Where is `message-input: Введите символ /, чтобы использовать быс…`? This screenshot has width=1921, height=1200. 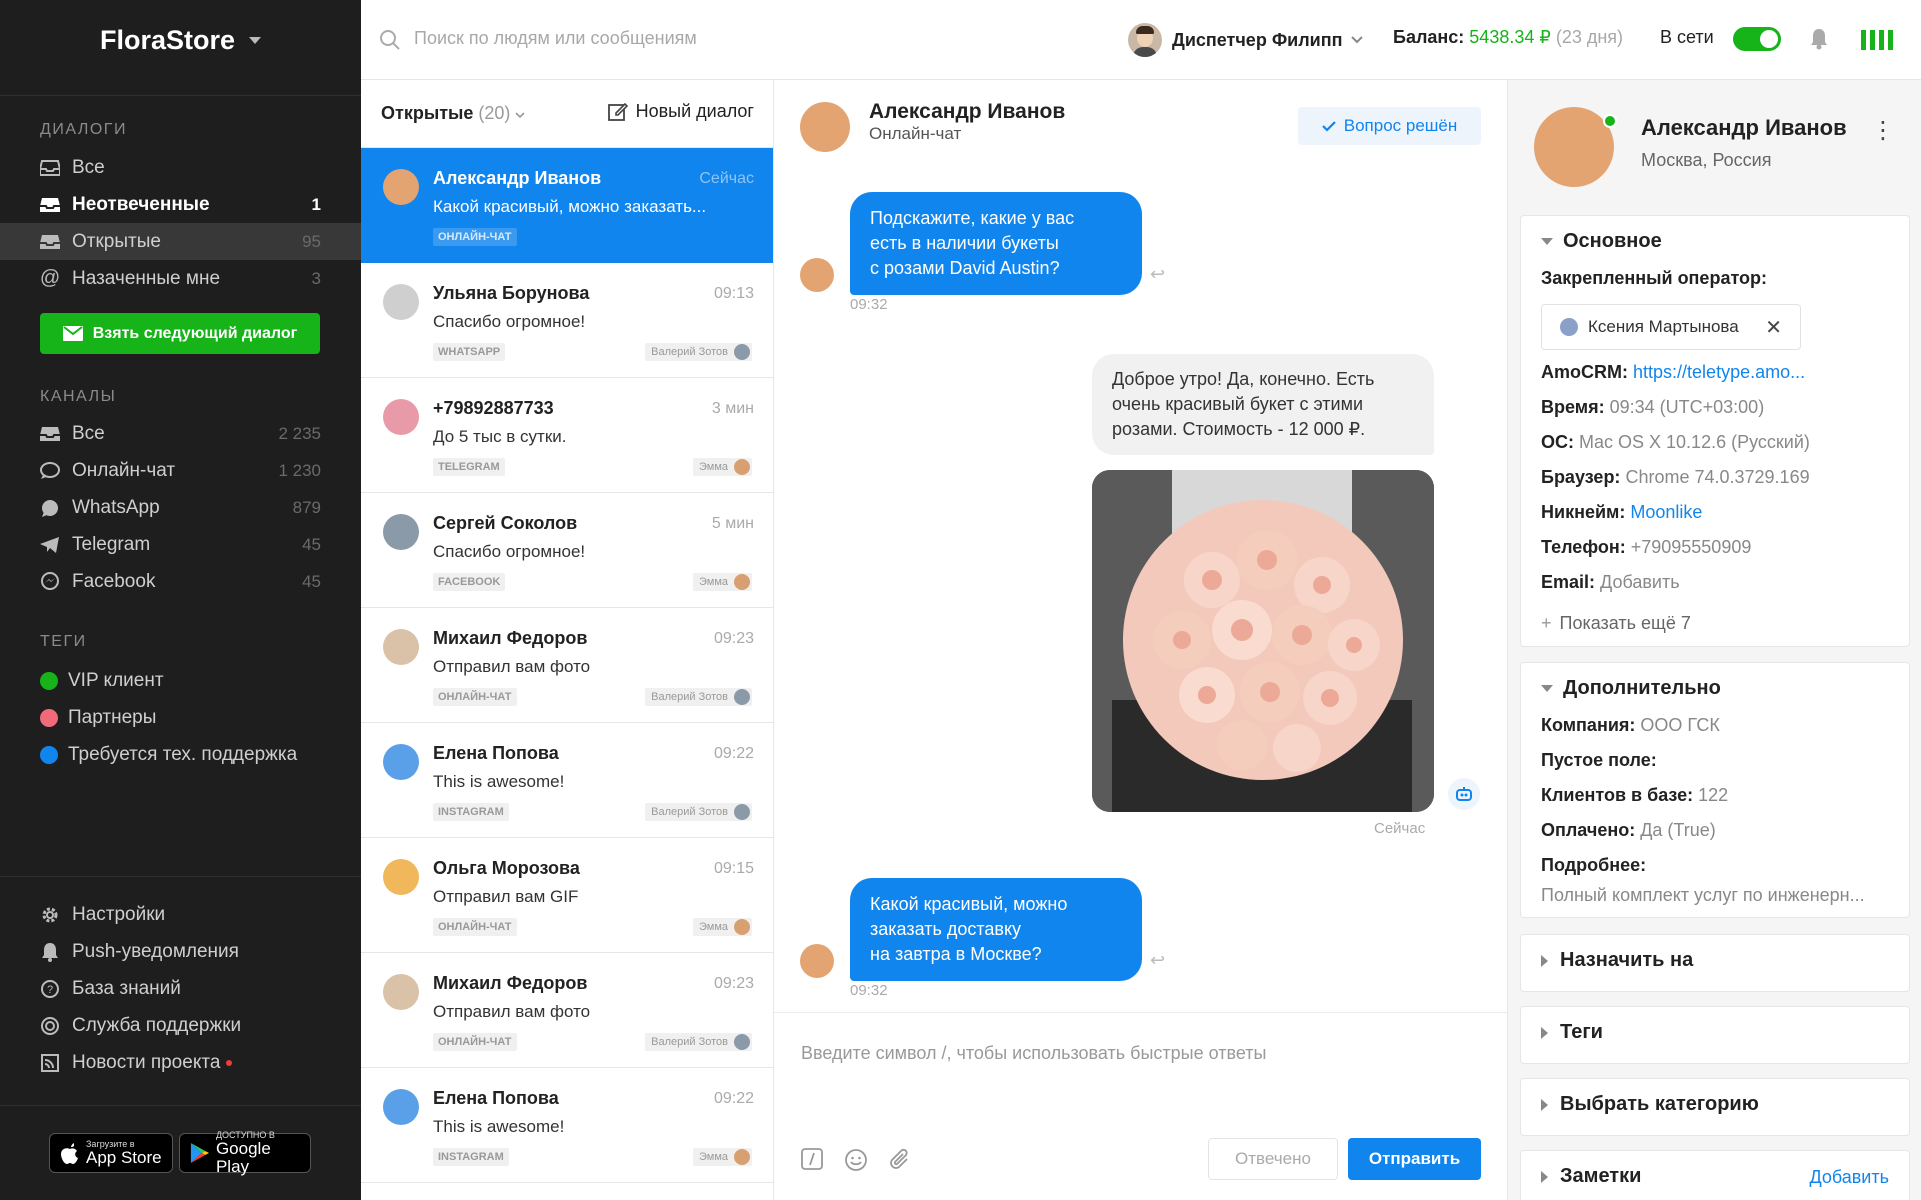 message-input: Введите символ /, чтобы использовать быс… is located at coordinates (1033, 1053).